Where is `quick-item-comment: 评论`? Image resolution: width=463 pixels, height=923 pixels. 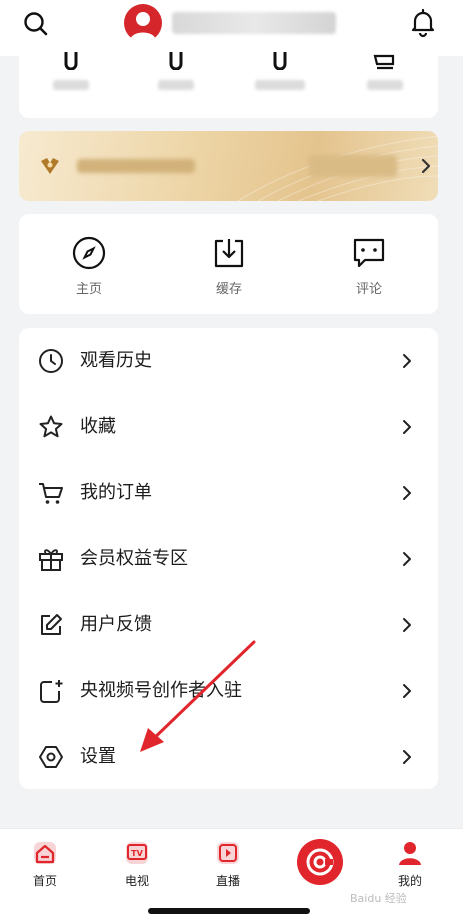 quick-item-comment: 评论 is located at coordinates (369, 266).